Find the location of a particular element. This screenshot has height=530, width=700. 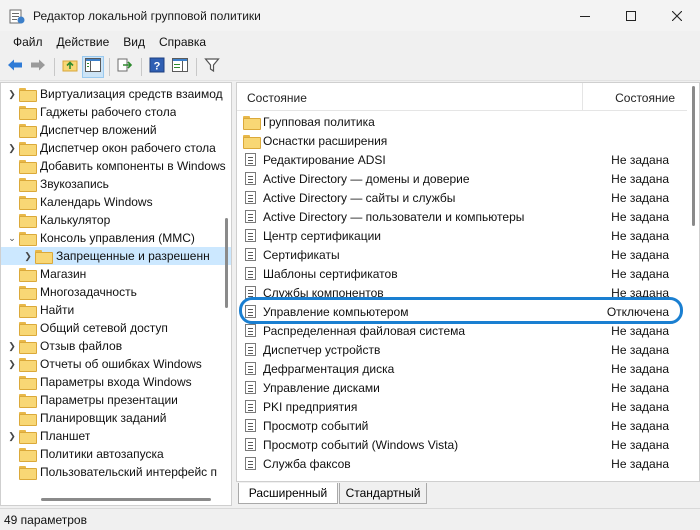

menu-view: Вид is located at coordinates (134, 42).